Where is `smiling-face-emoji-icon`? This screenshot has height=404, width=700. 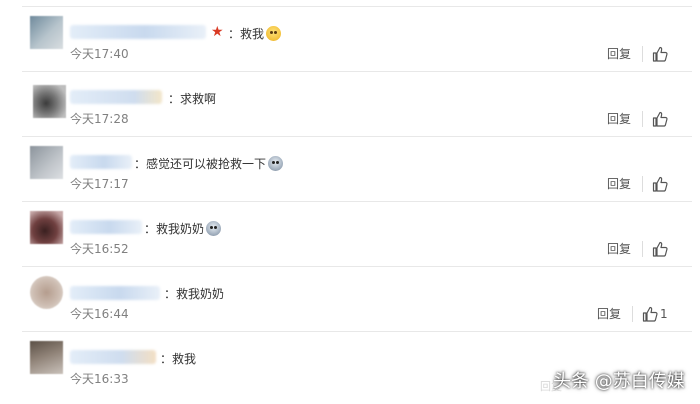
smiling-face-emoji-icon is located at coordinates (274, 33).